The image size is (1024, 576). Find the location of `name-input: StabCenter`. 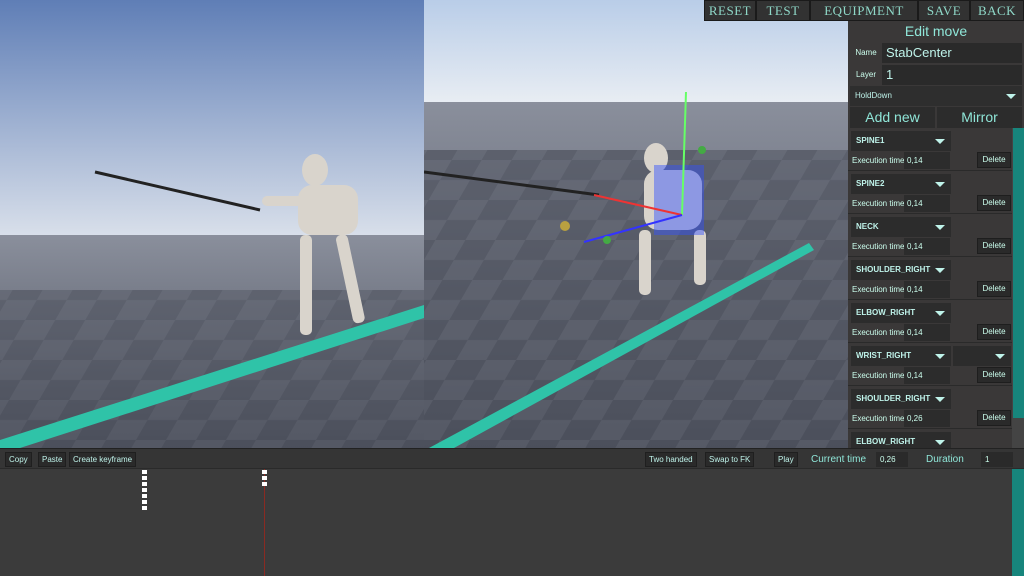

name-input: StabCenter is located at coordinates (952, 52).